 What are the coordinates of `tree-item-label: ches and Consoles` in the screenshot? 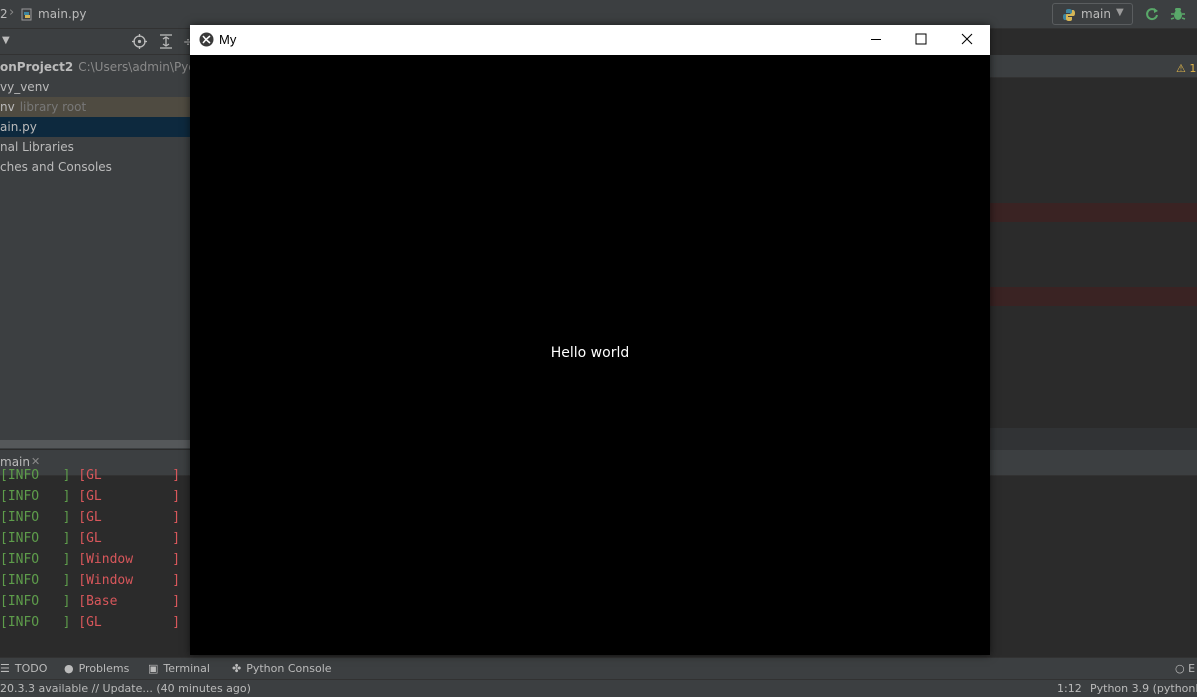 It's located at (56, 167).